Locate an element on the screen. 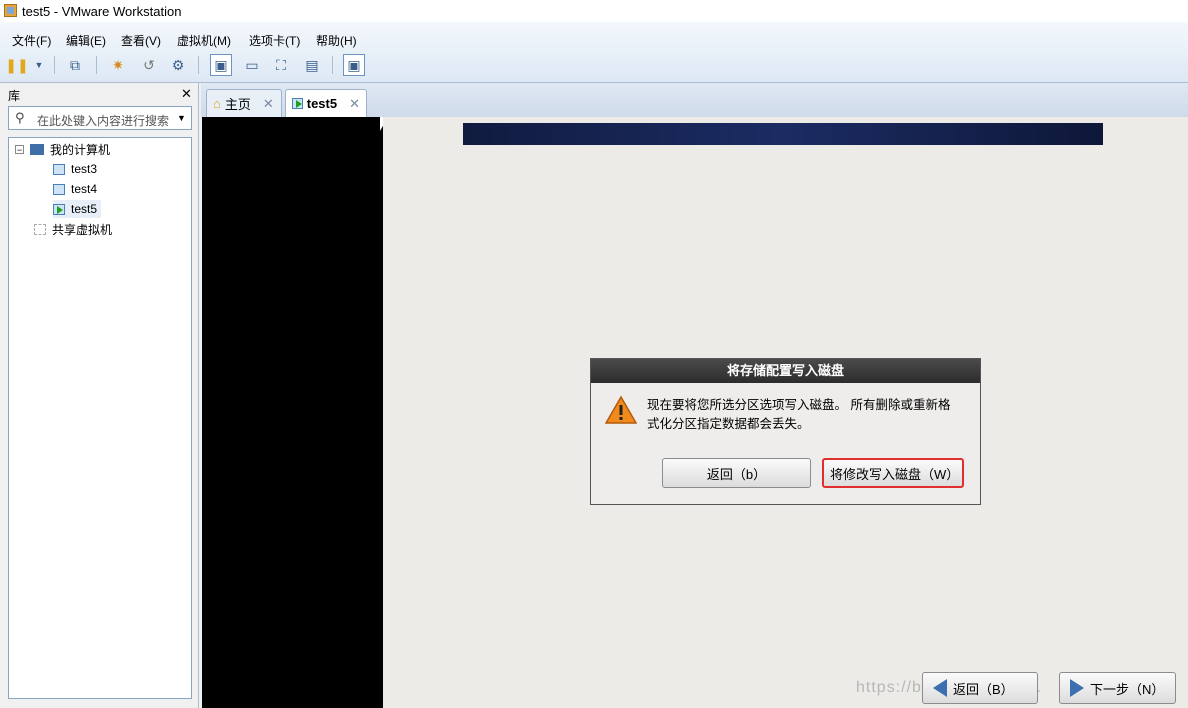  search-dropdown-icon: ▼ is located at coordinates (181, 118).